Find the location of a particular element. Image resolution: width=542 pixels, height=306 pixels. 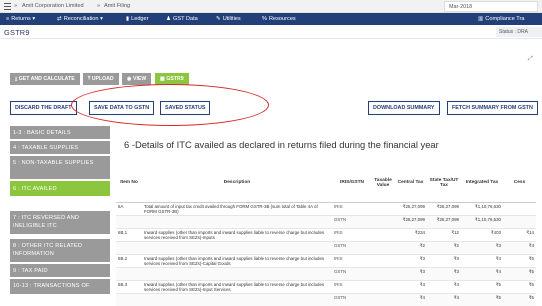

table-row: GSTN ₹2 ₹2 ₹3 ₹4 is located at coordinates (326, 248).